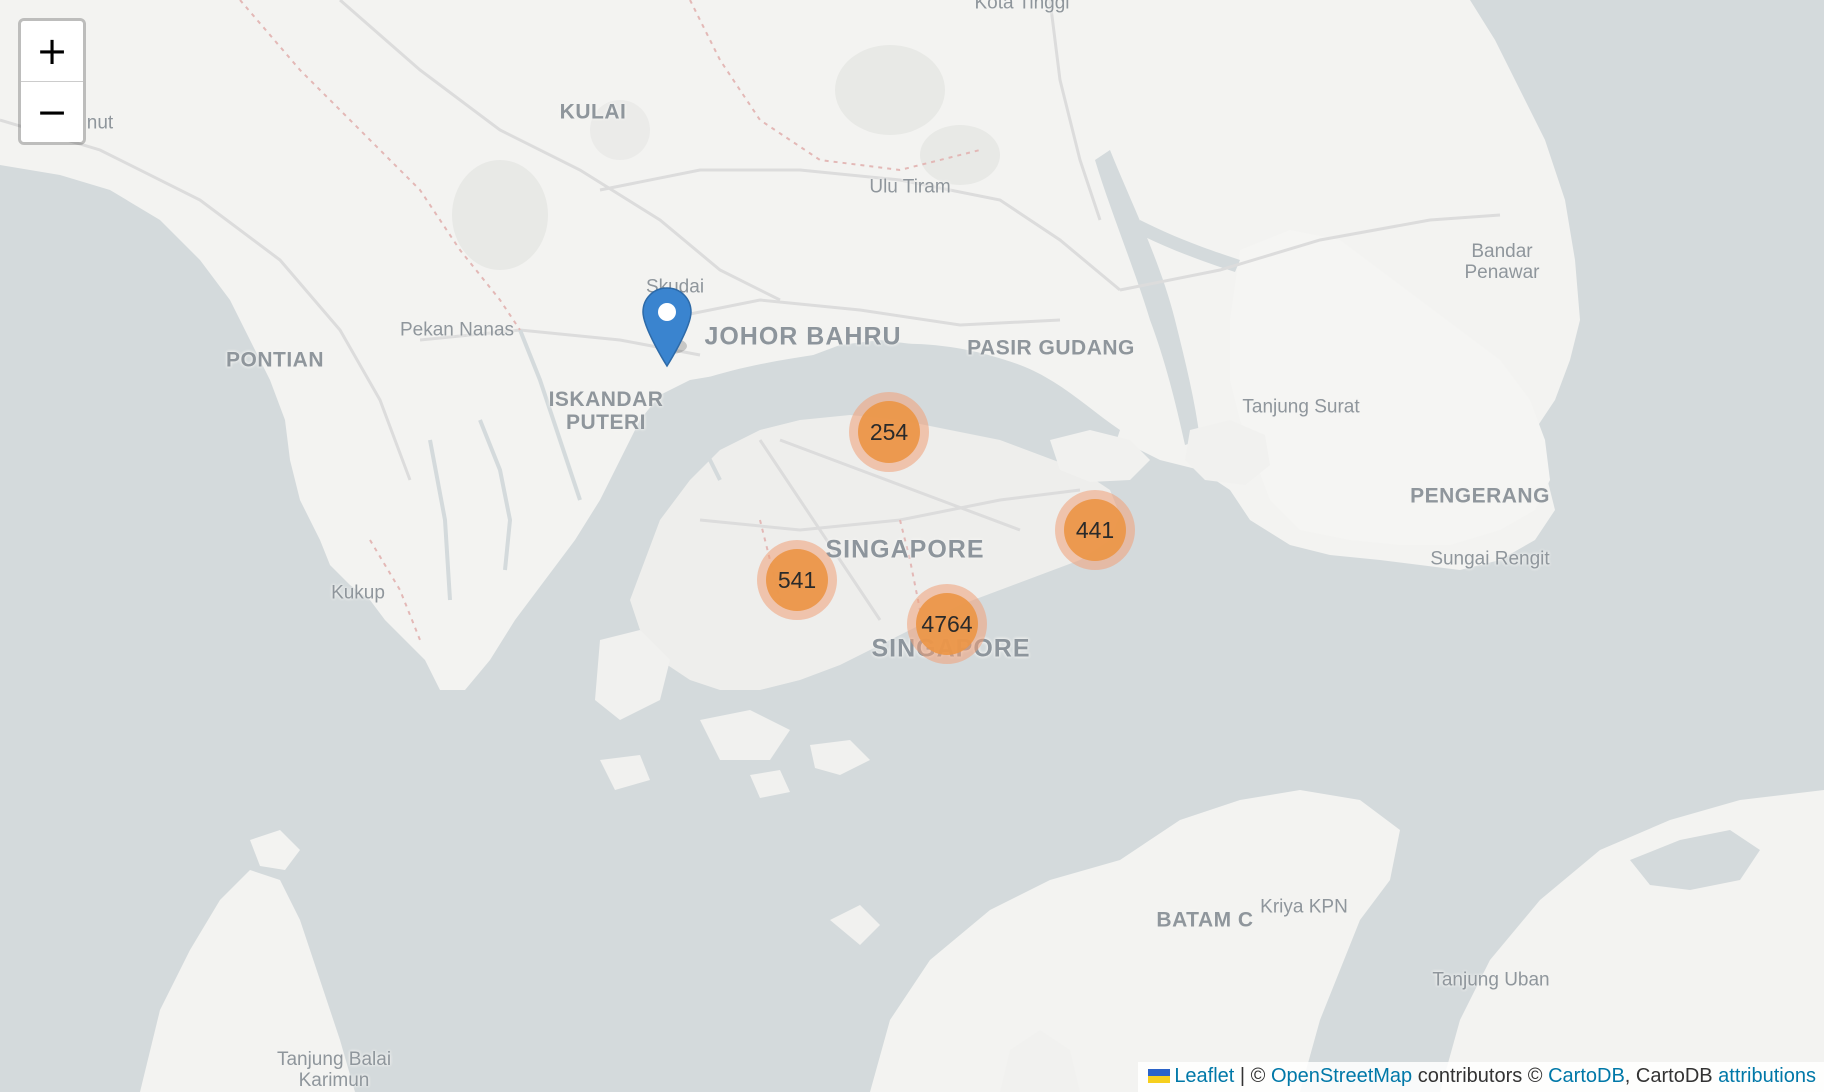 The width and height of the screenshot is (1824, 1092). Describe the element at coordinates (1491, 980) in the screenshot. I see `place-label-tanjung-uban: Tanjung Uban` at that location.